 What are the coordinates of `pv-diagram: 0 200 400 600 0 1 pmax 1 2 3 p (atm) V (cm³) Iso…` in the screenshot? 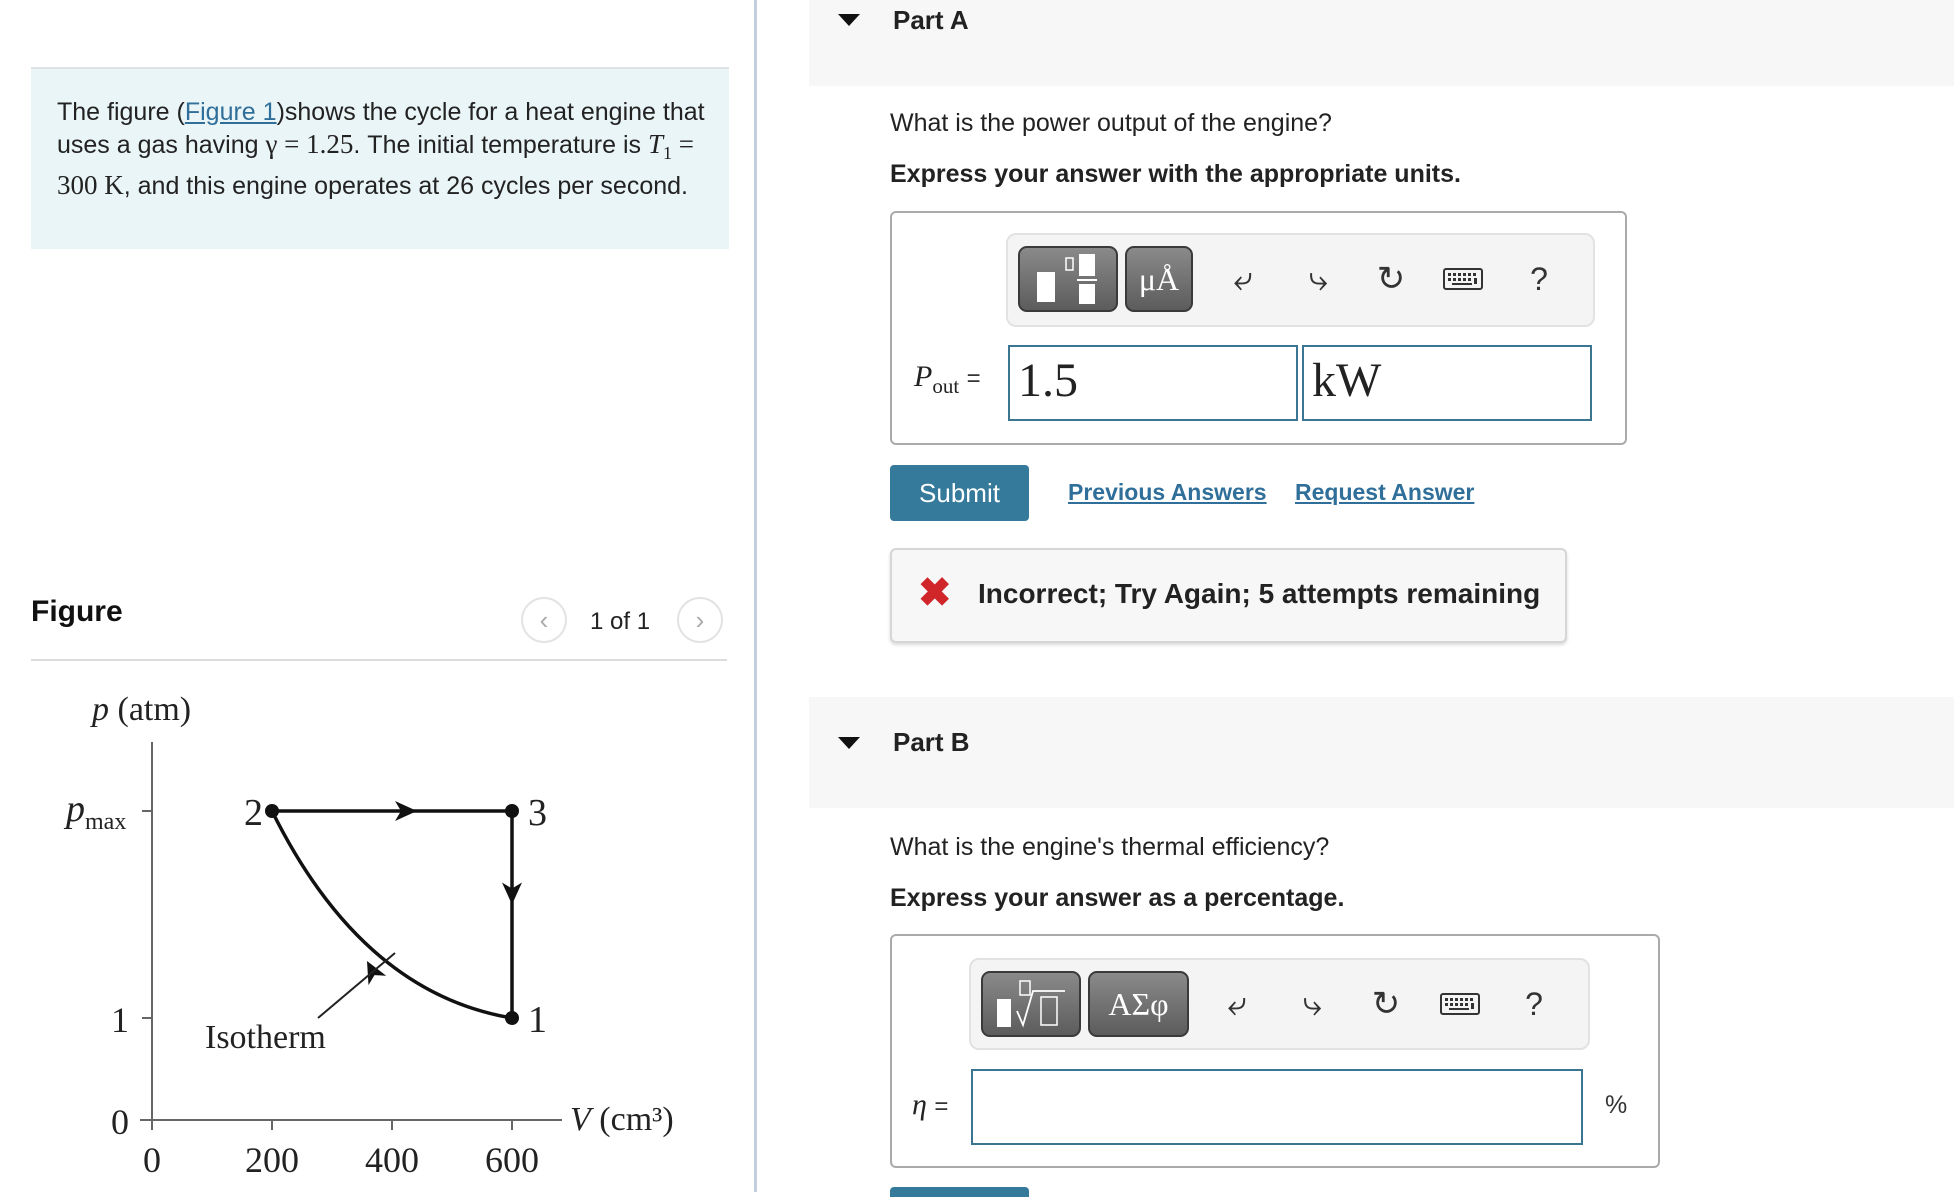 It's located at (368, 935).